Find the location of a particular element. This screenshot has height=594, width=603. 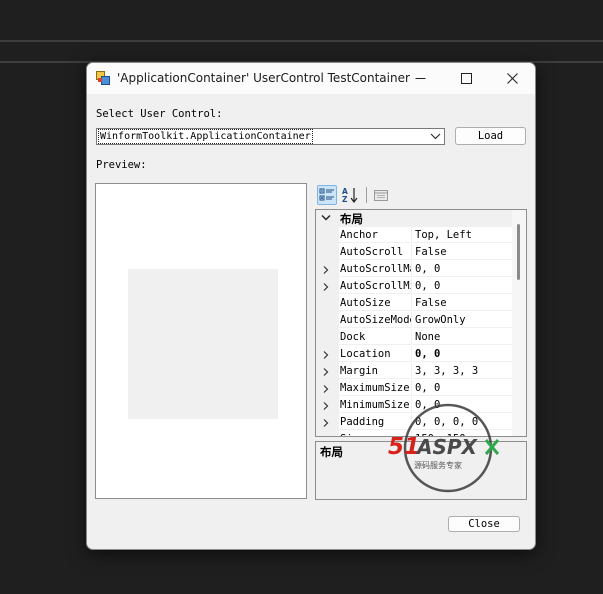

select-user-control-label: Select User Control: is located at coordinates (159, 114).